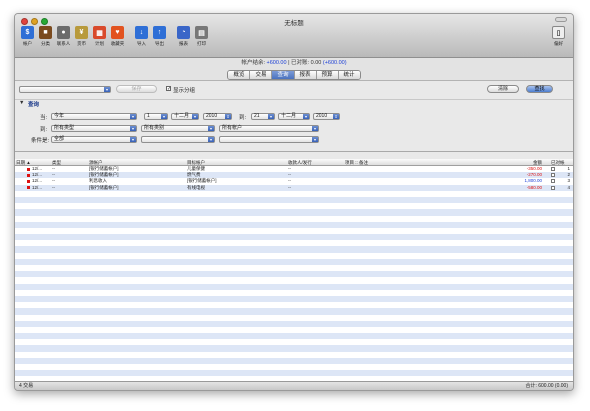 This screenshot has height=411, width=590. I want to click on toolbar-prefs-button: ▯ 偏好, so click(558, 36).